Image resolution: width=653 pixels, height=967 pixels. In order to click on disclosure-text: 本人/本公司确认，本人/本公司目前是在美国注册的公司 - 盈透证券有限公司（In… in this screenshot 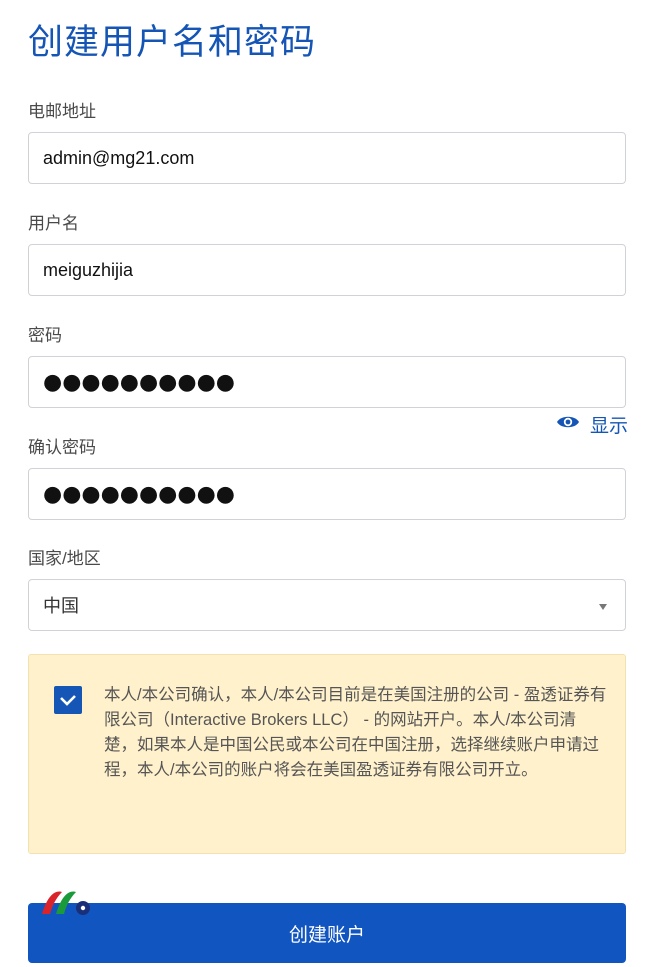, I will do `click(355, 732)`.